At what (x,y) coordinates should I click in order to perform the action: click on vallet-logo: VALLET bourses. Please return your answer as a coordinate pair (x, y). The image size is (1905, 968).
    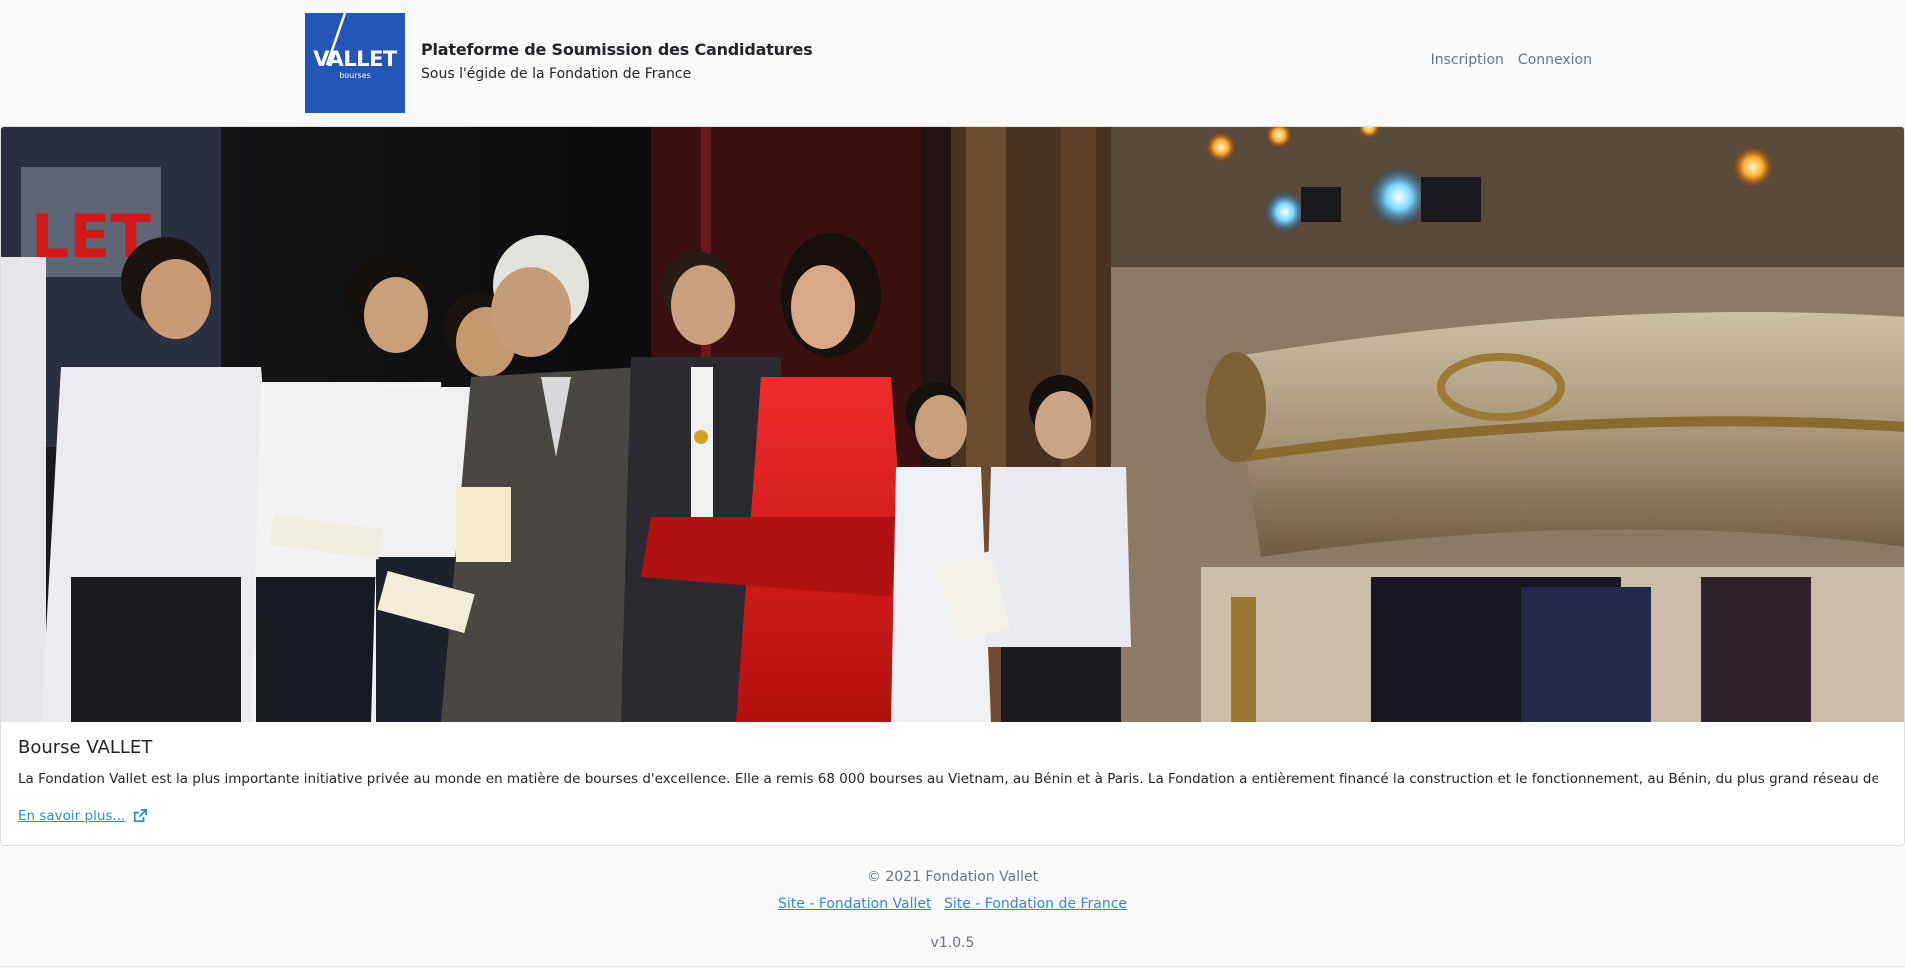
    Looking at the image, I should click on (355, 63).